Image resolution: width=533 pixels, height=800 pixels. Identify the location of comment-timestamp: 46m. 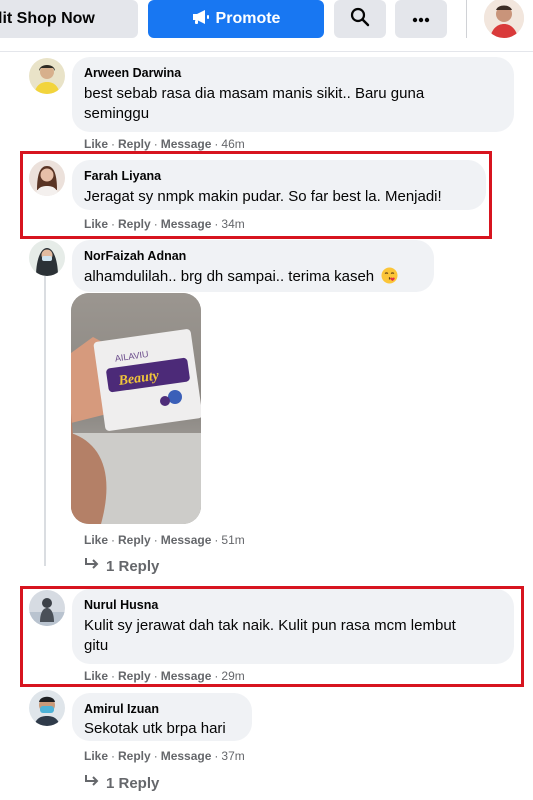
(232, 144).